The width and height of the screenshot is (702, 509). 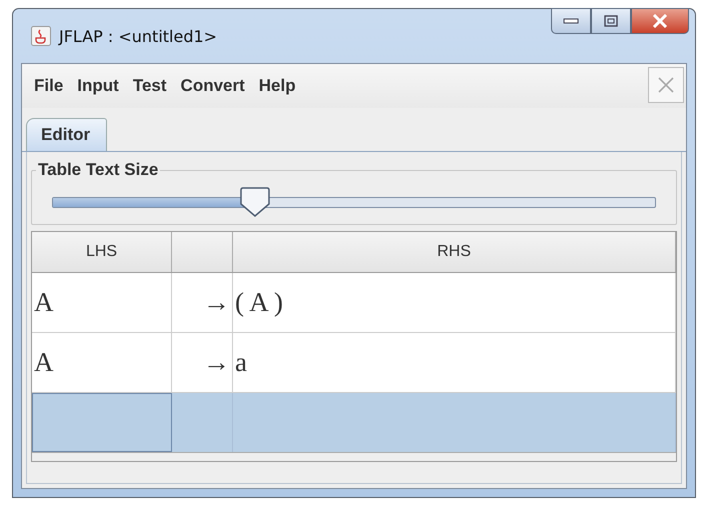 I want to click on table-row: A → ( A ), so click(x=354, y=303).